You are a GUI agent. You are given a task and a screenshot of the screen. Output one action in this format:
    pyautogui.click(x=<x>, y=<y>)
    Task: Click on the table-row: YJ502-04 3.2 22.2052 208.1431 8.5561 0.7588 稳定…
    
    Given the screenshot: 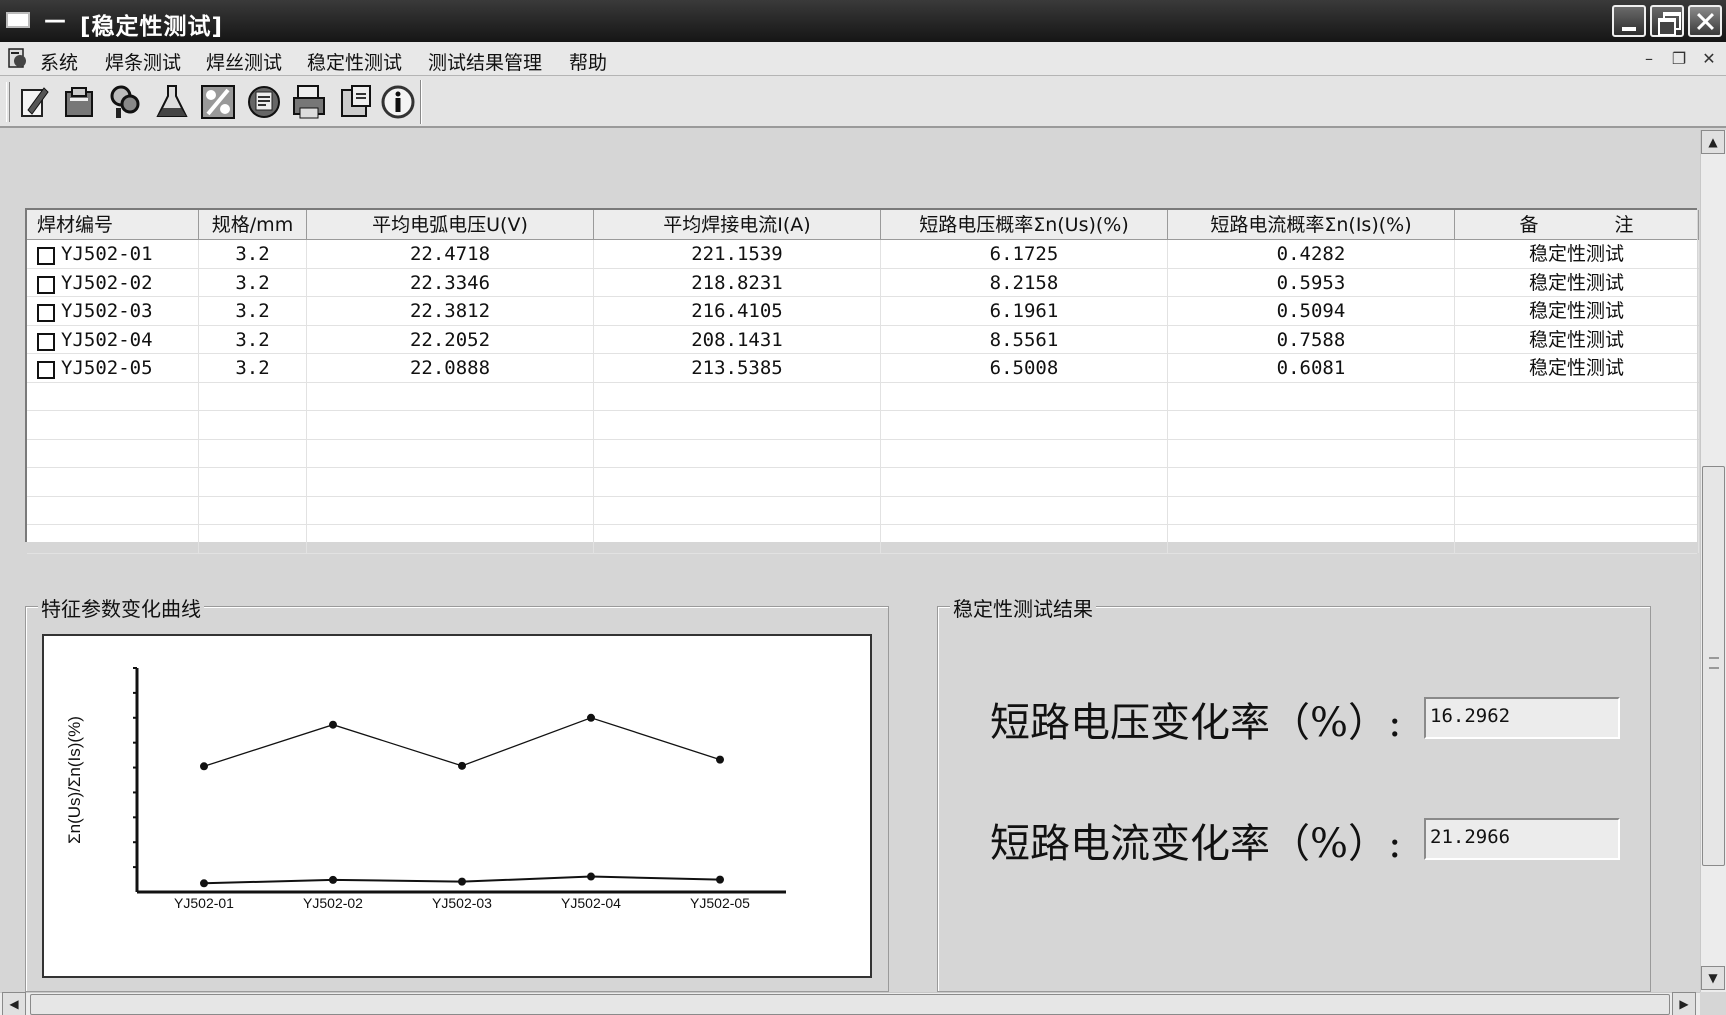 What is the action you would take?
    pyautogui.click(x=863, y=339)
    